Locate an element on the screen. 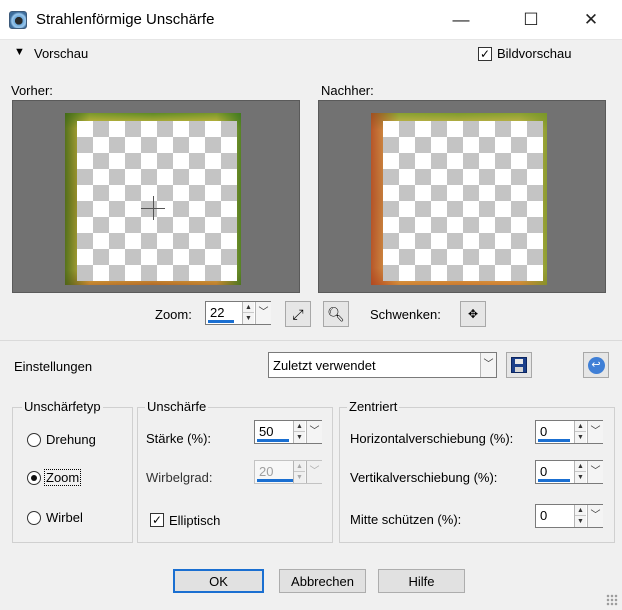 The height and width of the screenshot is (610, 622). unschaerfe-title: Unschärfe is located at coordinates (177, 406).